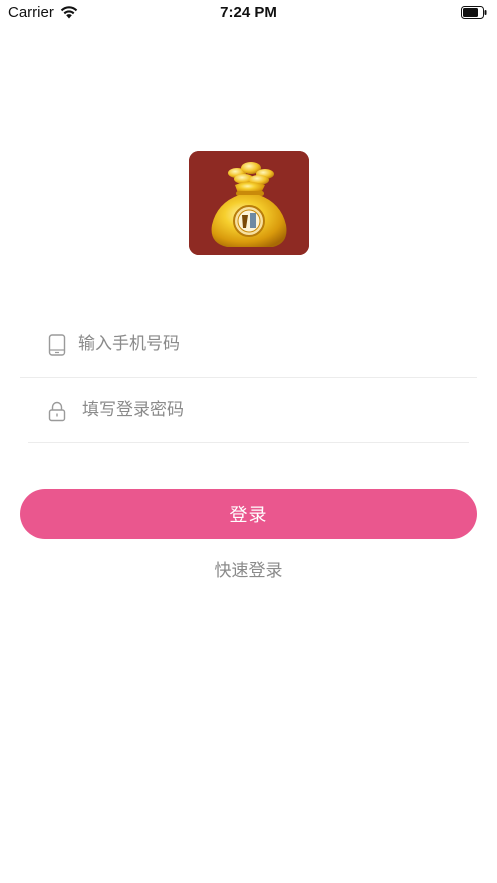  Describe the element at coordinates (57, 345) in the screenshot. I see `phone-icon` at that location.